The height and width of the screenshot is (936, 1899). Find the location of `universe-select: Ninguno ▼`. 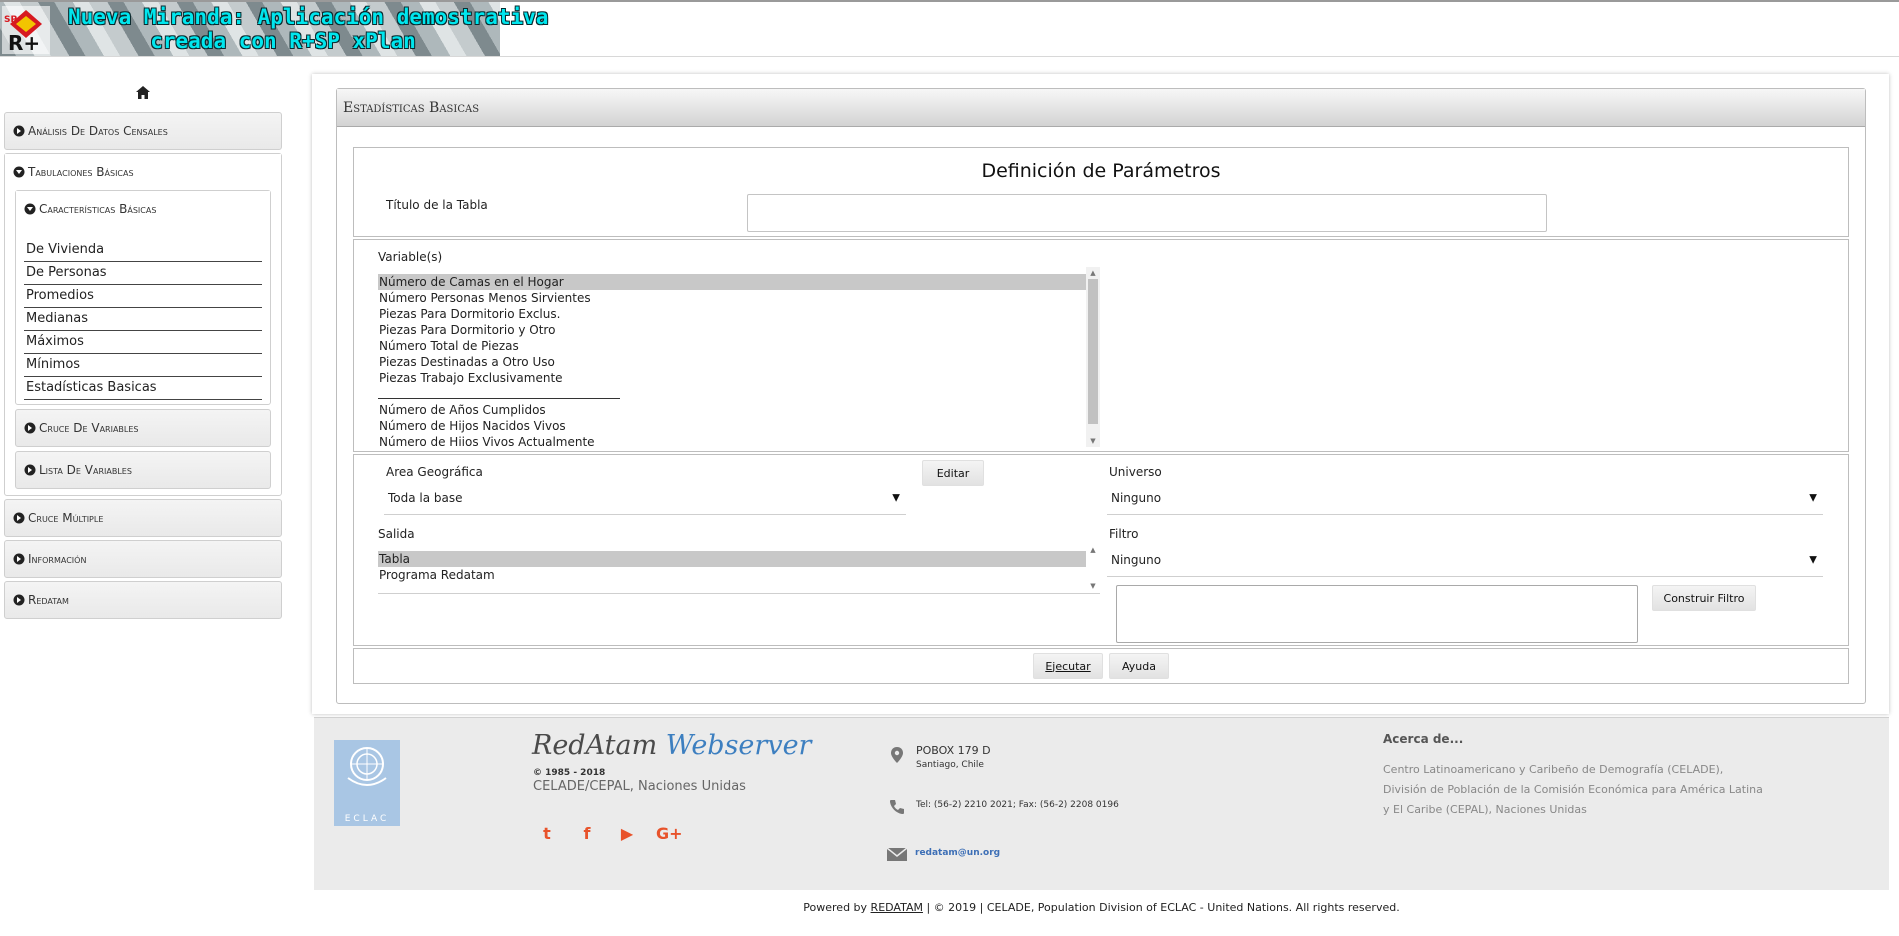

universe-select: Ninguno ▼ is located at coordinates (1465, 498).